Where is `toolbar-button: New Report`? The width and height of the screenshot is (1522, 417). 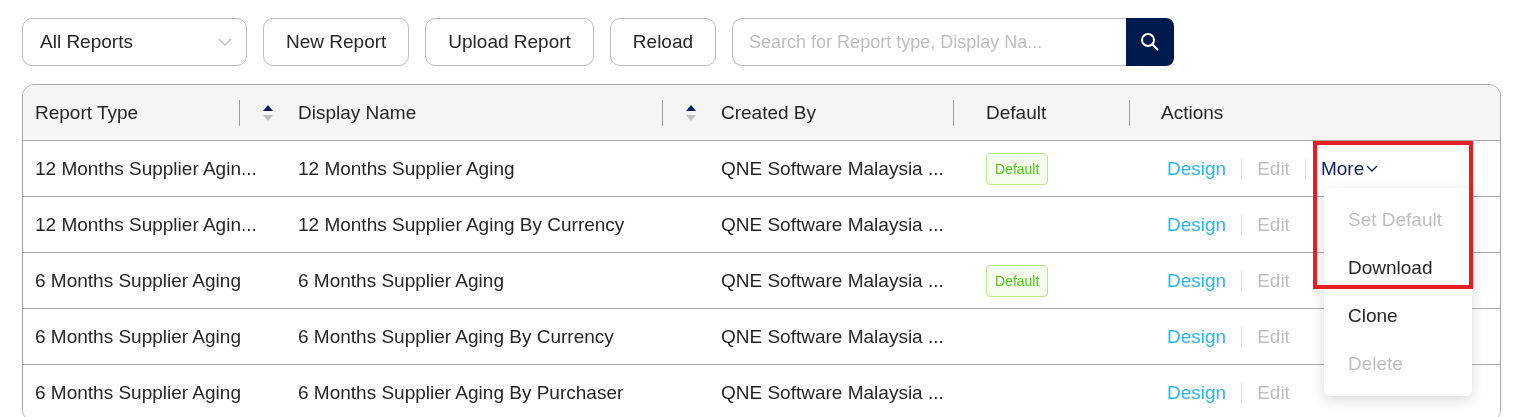
toolbar-button: New Report is located at coordinates (336, 42).